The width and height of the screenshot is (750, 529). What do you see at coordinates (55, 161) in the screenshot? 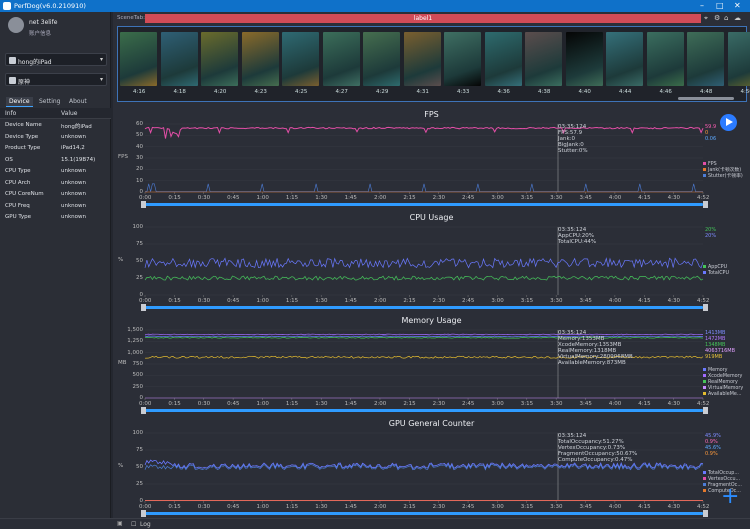
I see `table-row: OS 15.1(19B74)` at bounding box center [55, 161].